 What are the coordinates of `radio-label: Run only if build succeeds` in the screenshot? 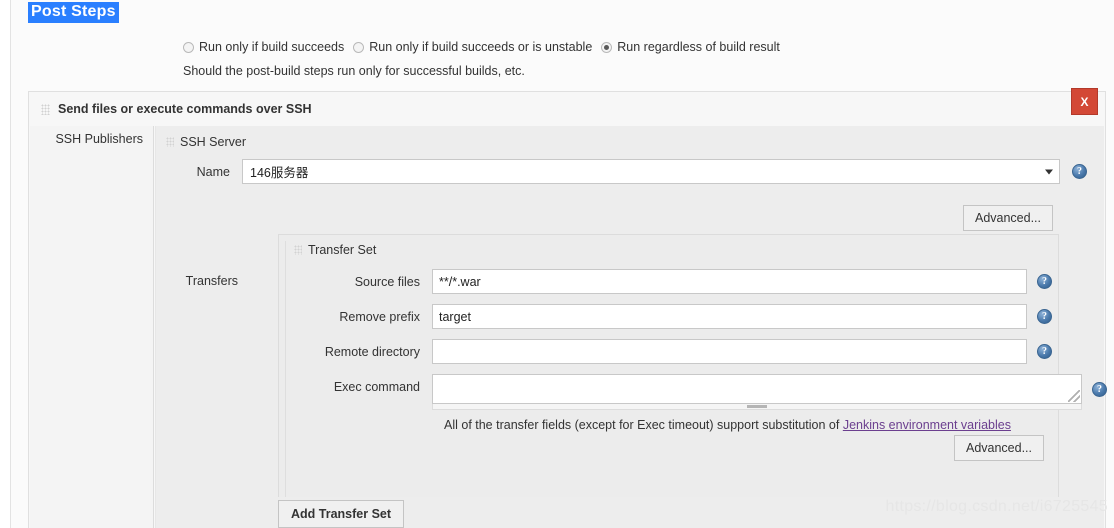 It's located at (272, 47).